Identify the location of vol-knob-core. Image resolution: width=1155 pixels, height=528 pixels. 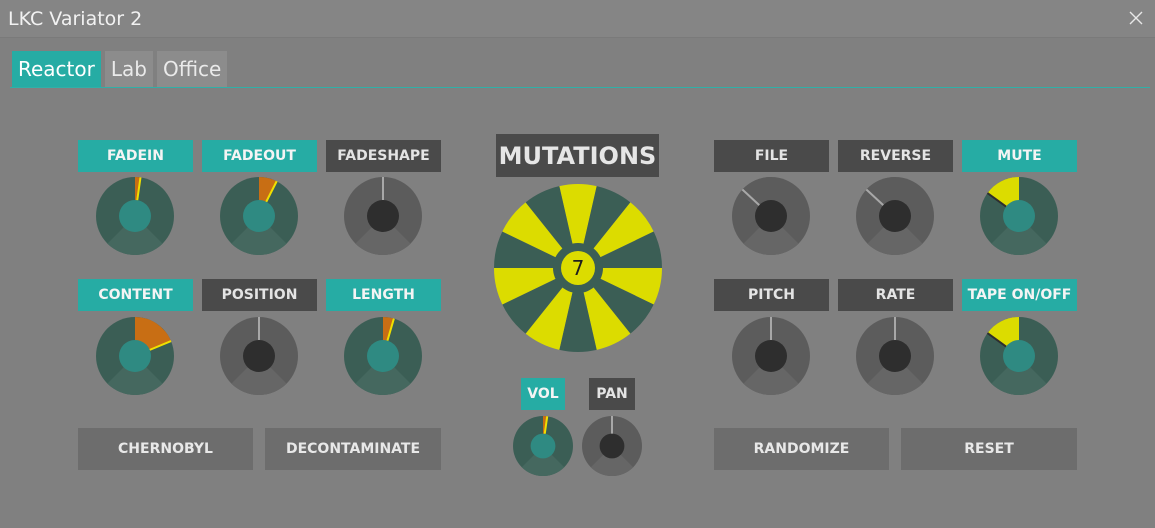
(543, 446).